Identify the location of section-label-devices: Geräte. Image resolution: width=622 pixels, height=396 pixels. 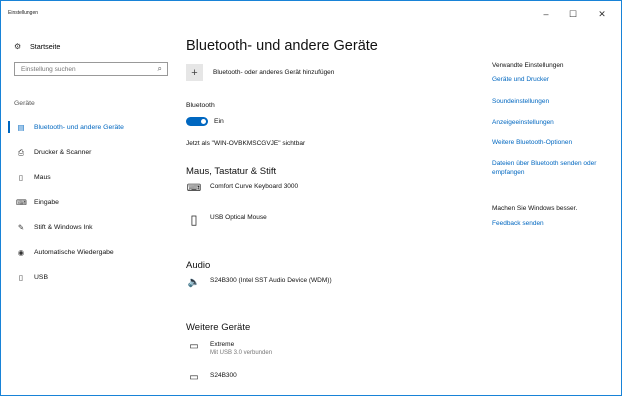
(24, 103).